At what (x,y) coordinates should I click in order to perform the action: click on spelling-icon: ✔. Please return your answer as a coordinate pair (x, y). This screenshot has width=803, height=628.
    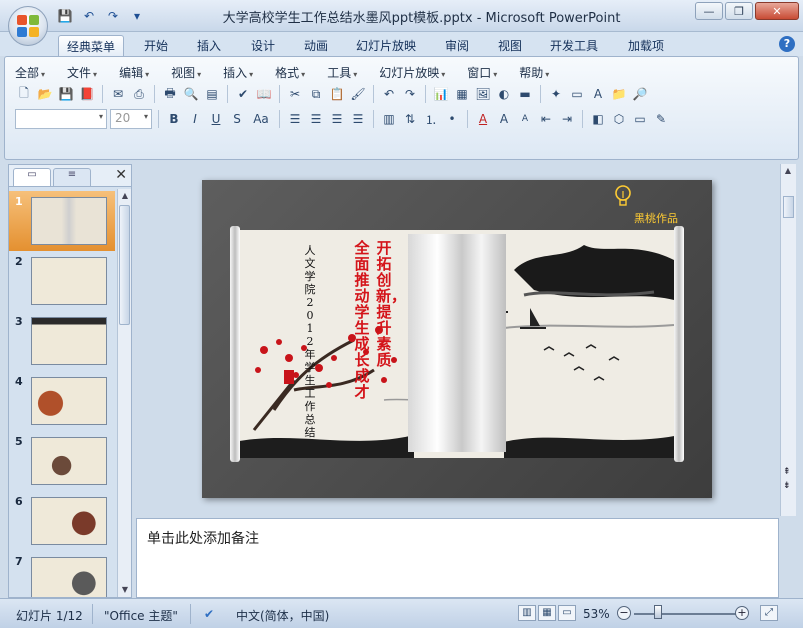
    Looking at the image, I should click on (243, 94).